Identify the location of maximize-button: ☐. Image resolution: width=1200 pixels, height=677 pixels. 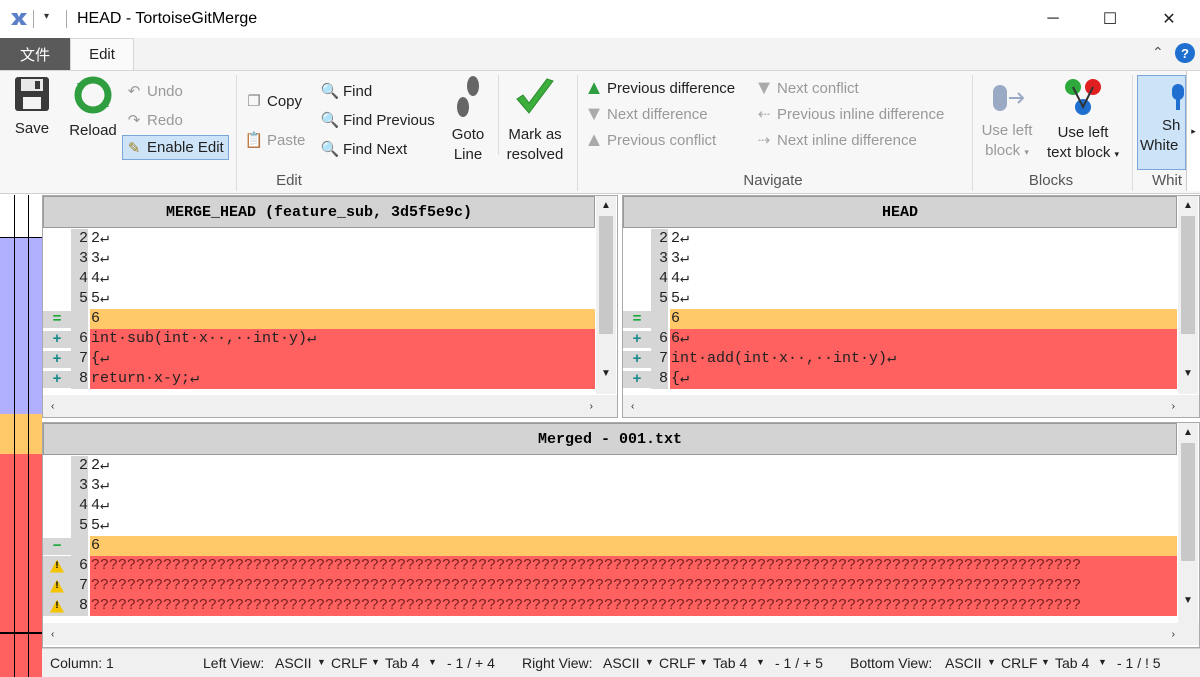
(1110, 19).